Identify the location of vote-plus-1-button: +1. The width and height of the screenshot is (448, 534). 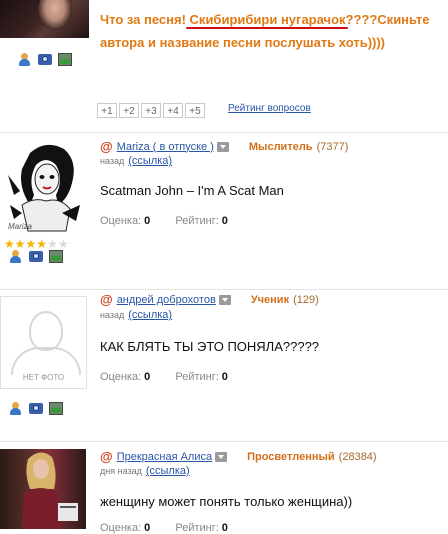
(107, 110).